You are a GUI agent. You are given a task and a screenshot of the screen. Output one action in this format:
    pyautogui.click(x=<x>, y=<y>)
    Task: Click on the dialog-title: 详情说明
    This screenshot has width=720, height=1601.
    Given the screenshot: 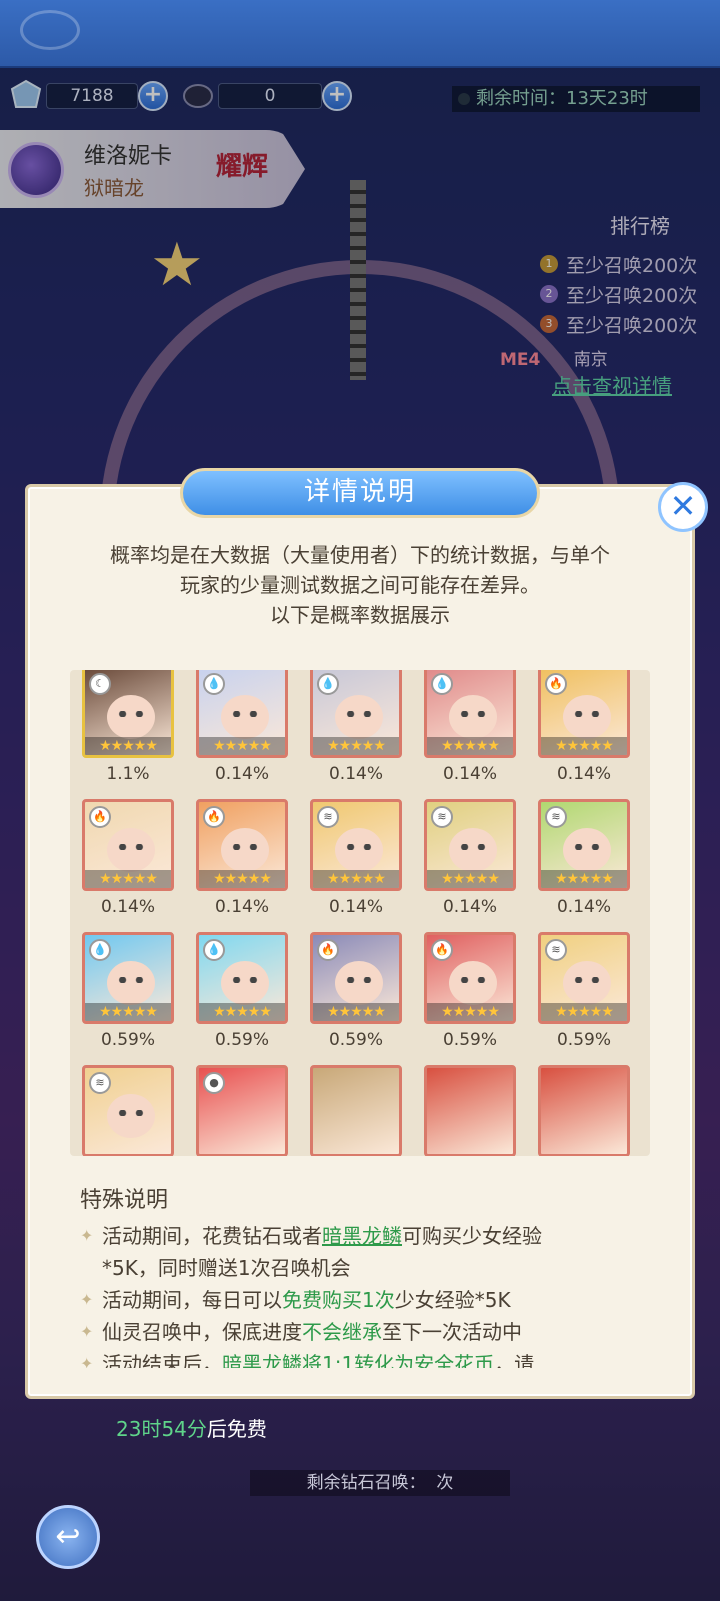 What is the action you would take?
    pyautogui.click(x=360, y=493)
    